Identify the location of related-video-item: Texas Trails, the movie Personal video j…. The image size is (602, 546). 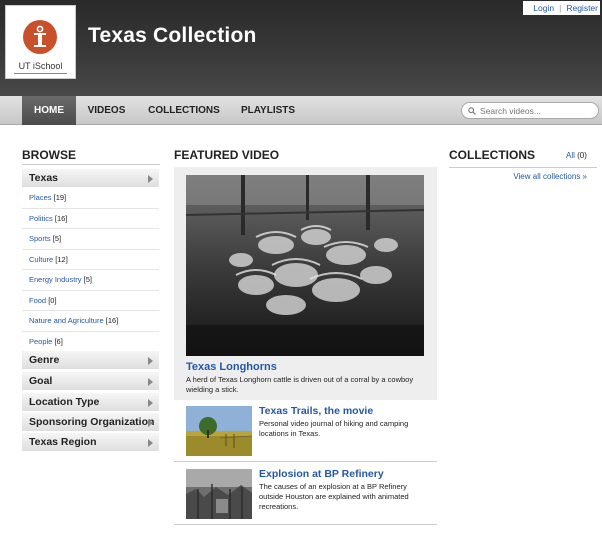
(305, 431).